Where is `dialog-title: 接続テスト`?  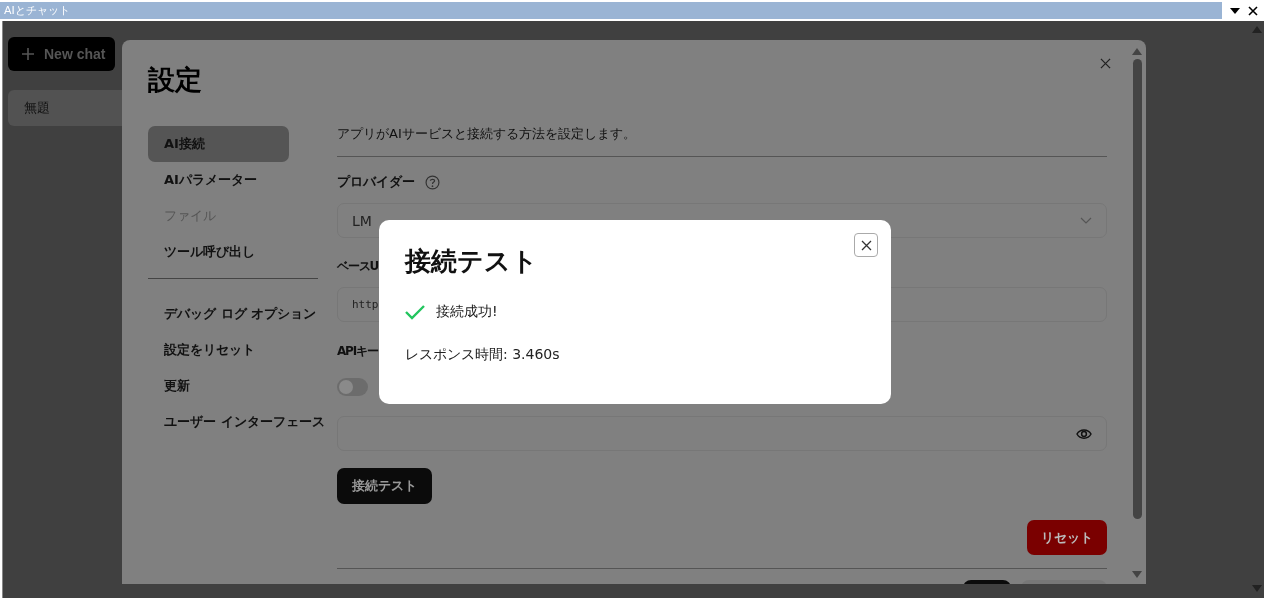
dialog-title: 接続テスト is located at coordinates (472, 261).